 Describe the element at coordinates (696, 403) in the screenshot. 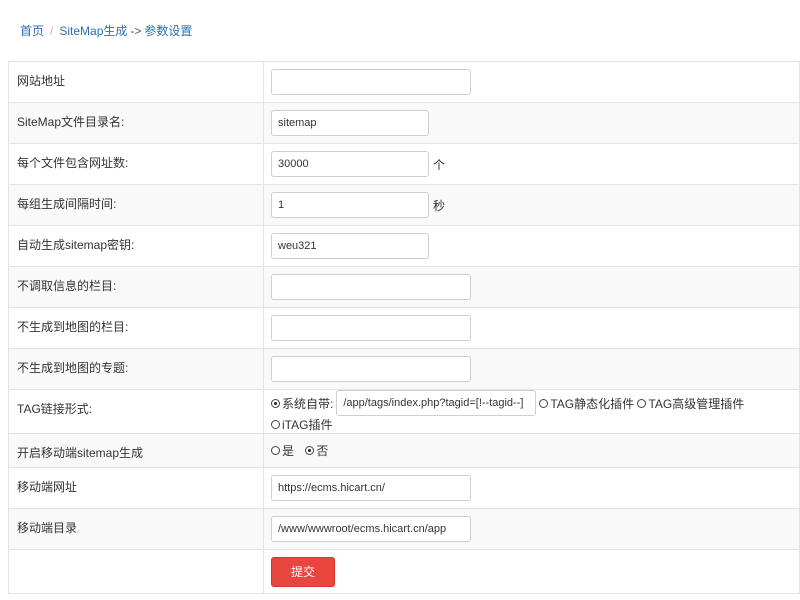

I see `tag-option-advanced-label: TAG高级管理插件` at that location.